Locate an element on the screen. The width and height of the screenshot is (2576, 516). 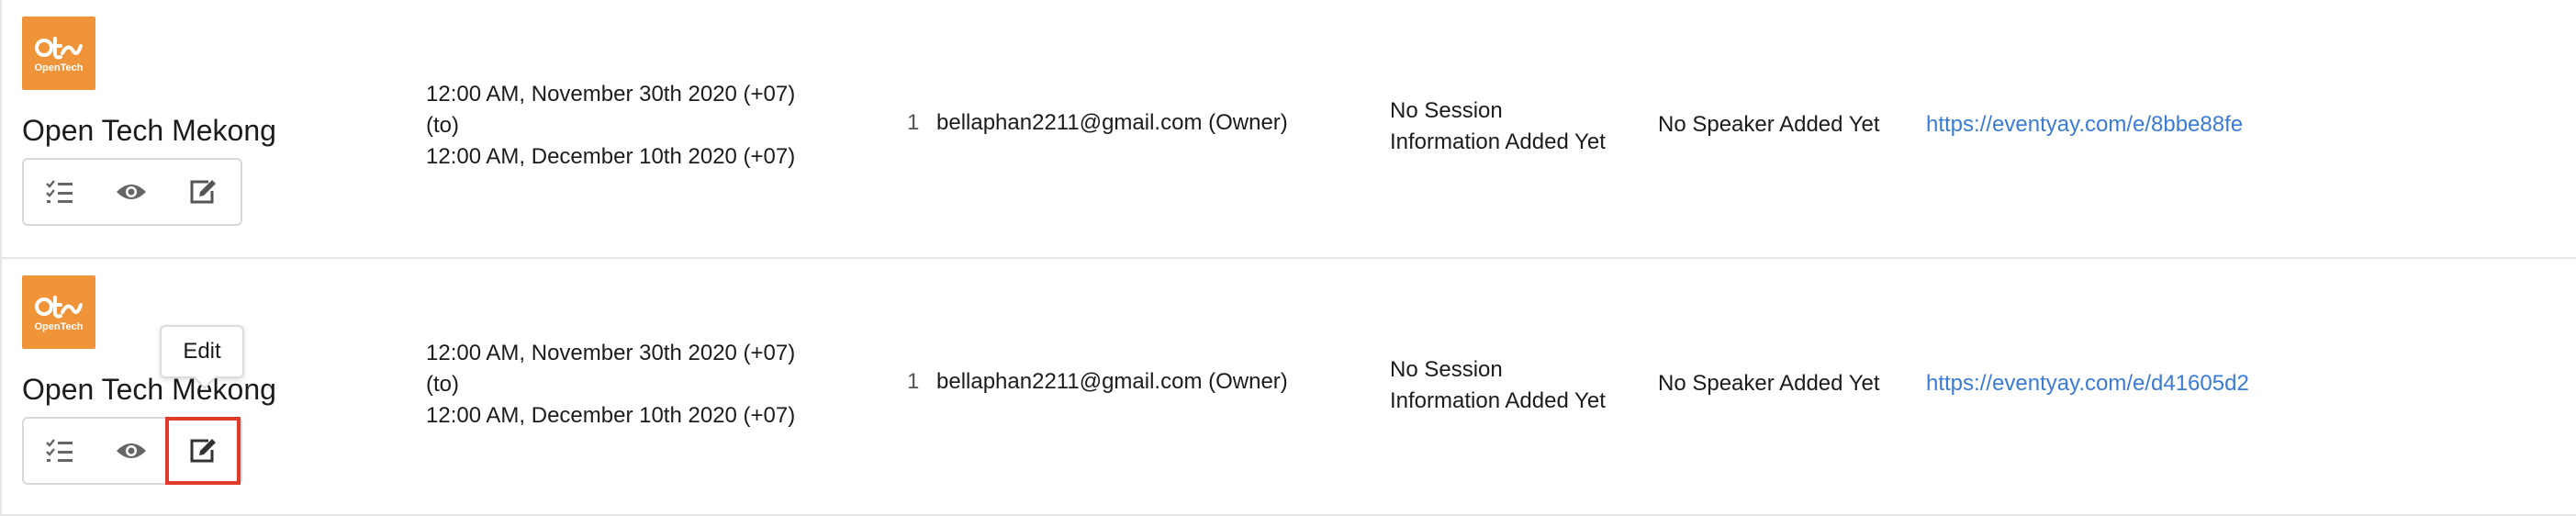
event-name: Open Tech Mekong is located at coordinates (149, 131).